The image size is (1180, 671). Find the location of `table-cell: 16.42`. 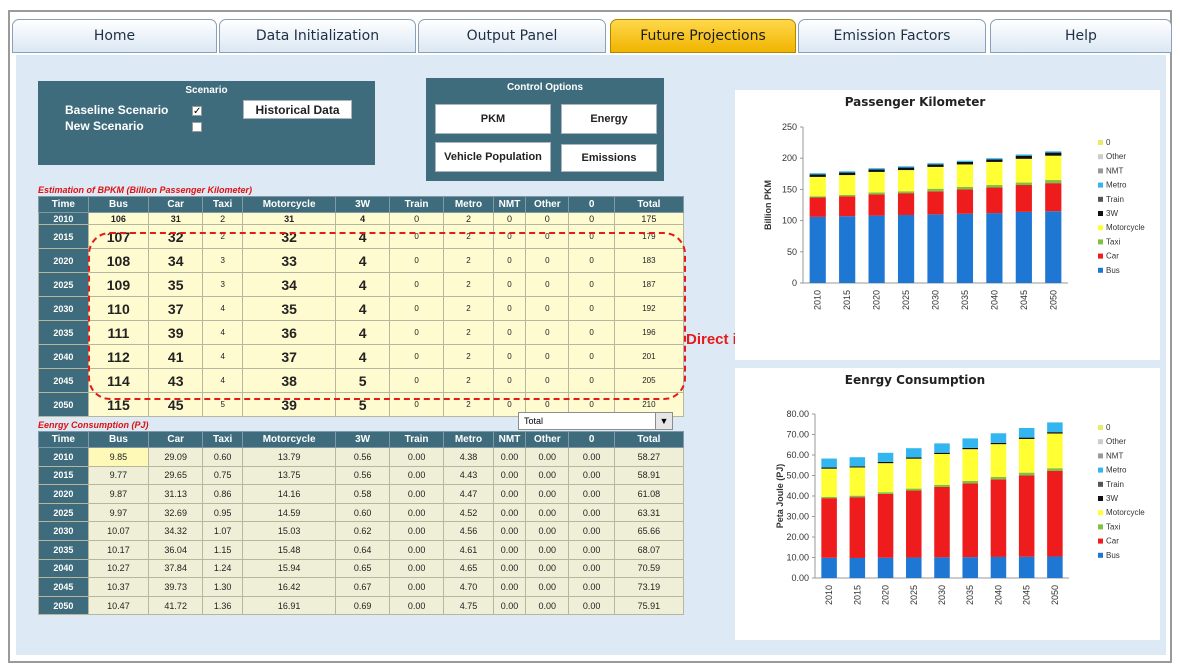

table-cell: 16.42 is located at coordinates (289, 587).